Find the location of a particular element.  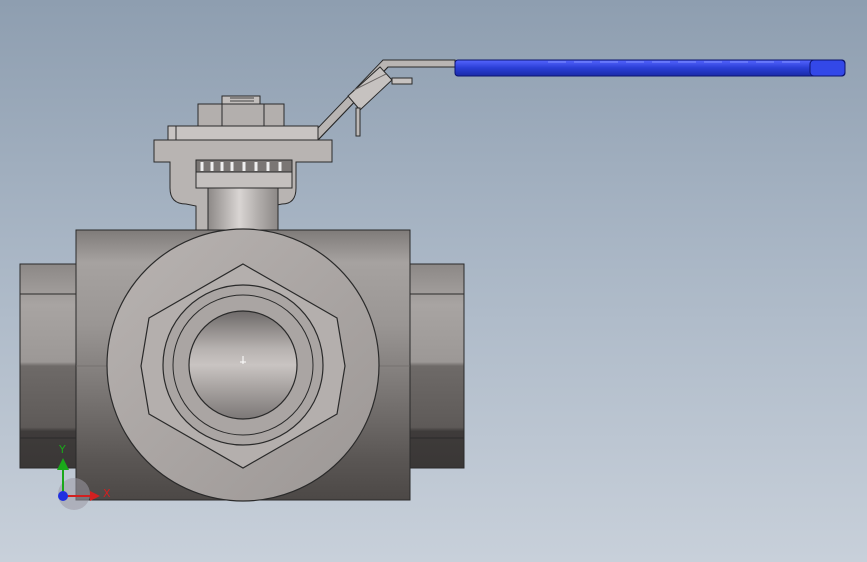

lever-handle is located at coordinates (572, 100).